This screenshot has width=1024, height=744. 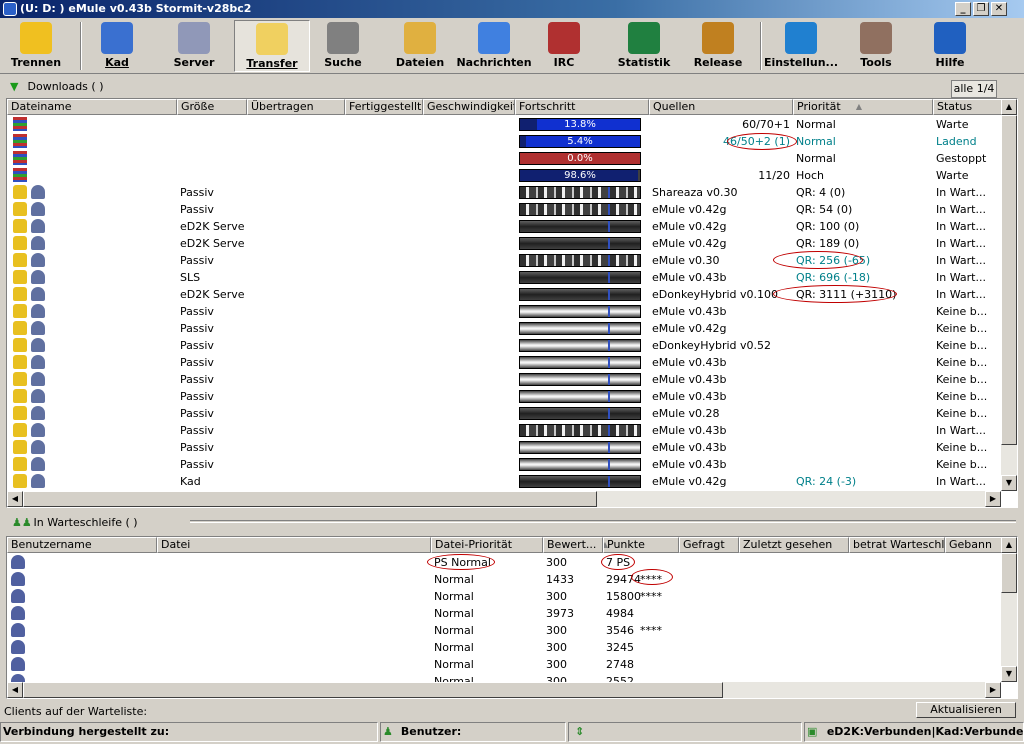 I want to click on size-cell: Passiv, so click(x=197, y=413).